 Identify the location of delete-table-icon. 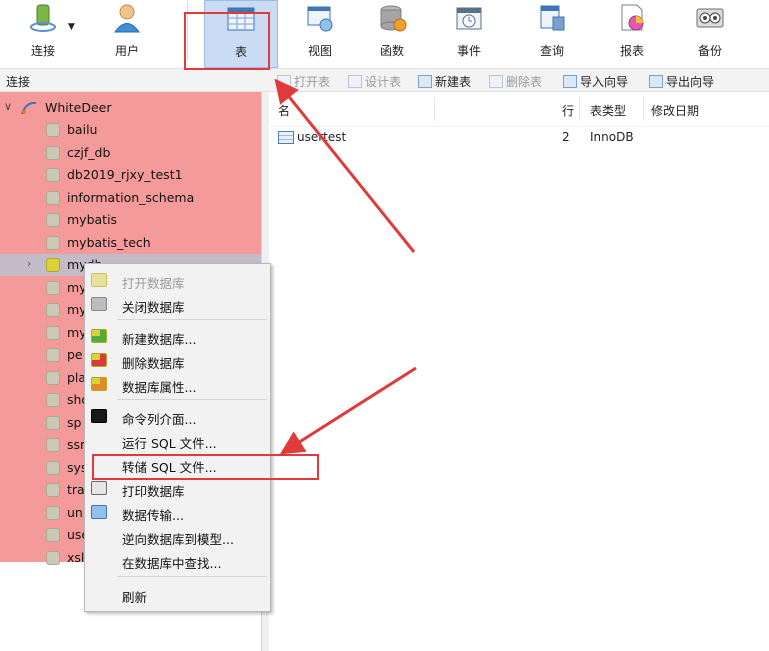
(496, 81).